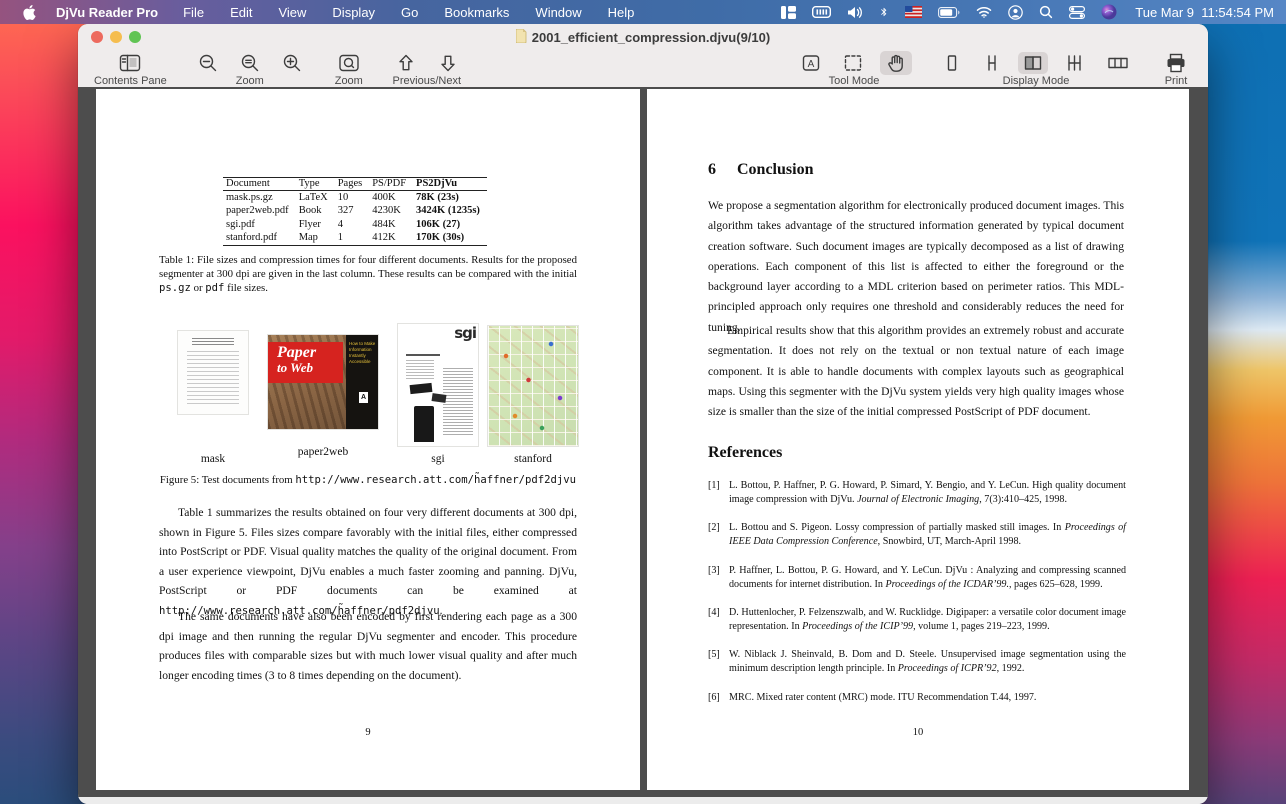 This screenshot has width=1286, height=804. Describe the element at coordinates (788, 12) in the screenshot. I see `tiles-icon` at that location.